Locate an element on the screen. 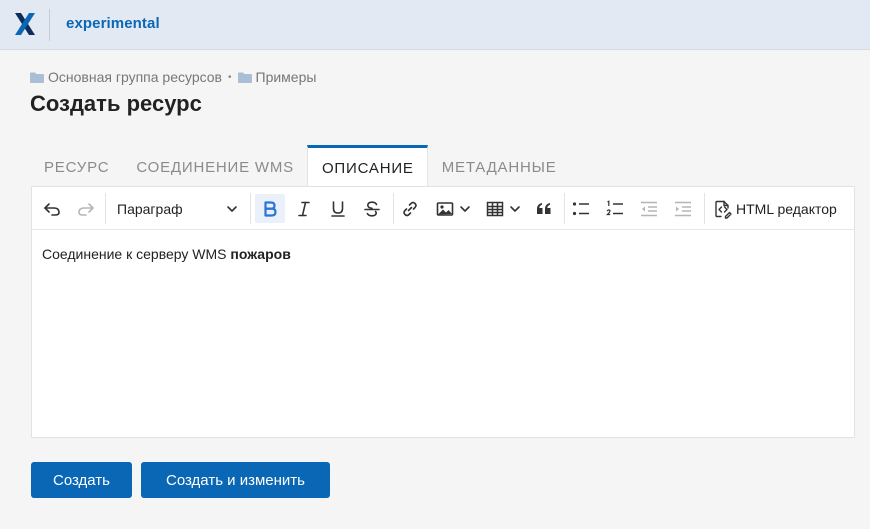 The image size is (870, 529). blockquote-button is located at coordinates (544, 208).